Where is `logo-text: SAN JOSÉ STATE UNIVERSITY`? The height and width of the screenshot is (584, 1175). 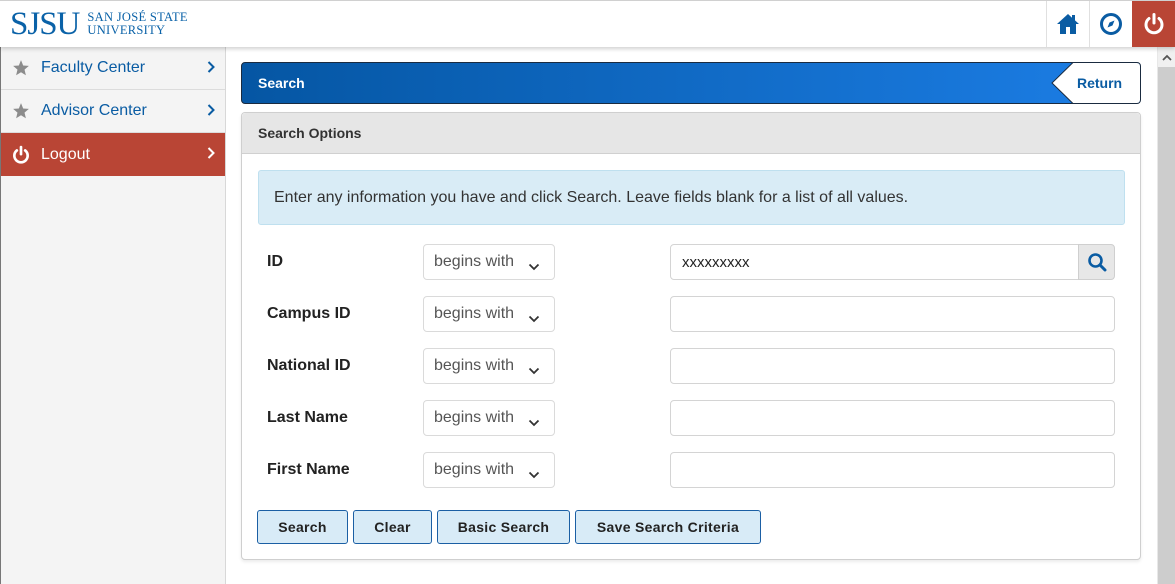
logo-text: SAN JOSÉ STATE UNIVERSITY is located at coordinates (137, 24).